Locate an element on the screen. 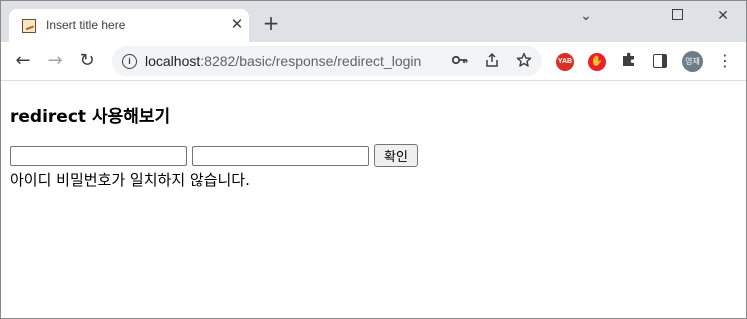 The image size is (747, 319). yab-extension-icon: YAB is located at coordinates (565, 62).